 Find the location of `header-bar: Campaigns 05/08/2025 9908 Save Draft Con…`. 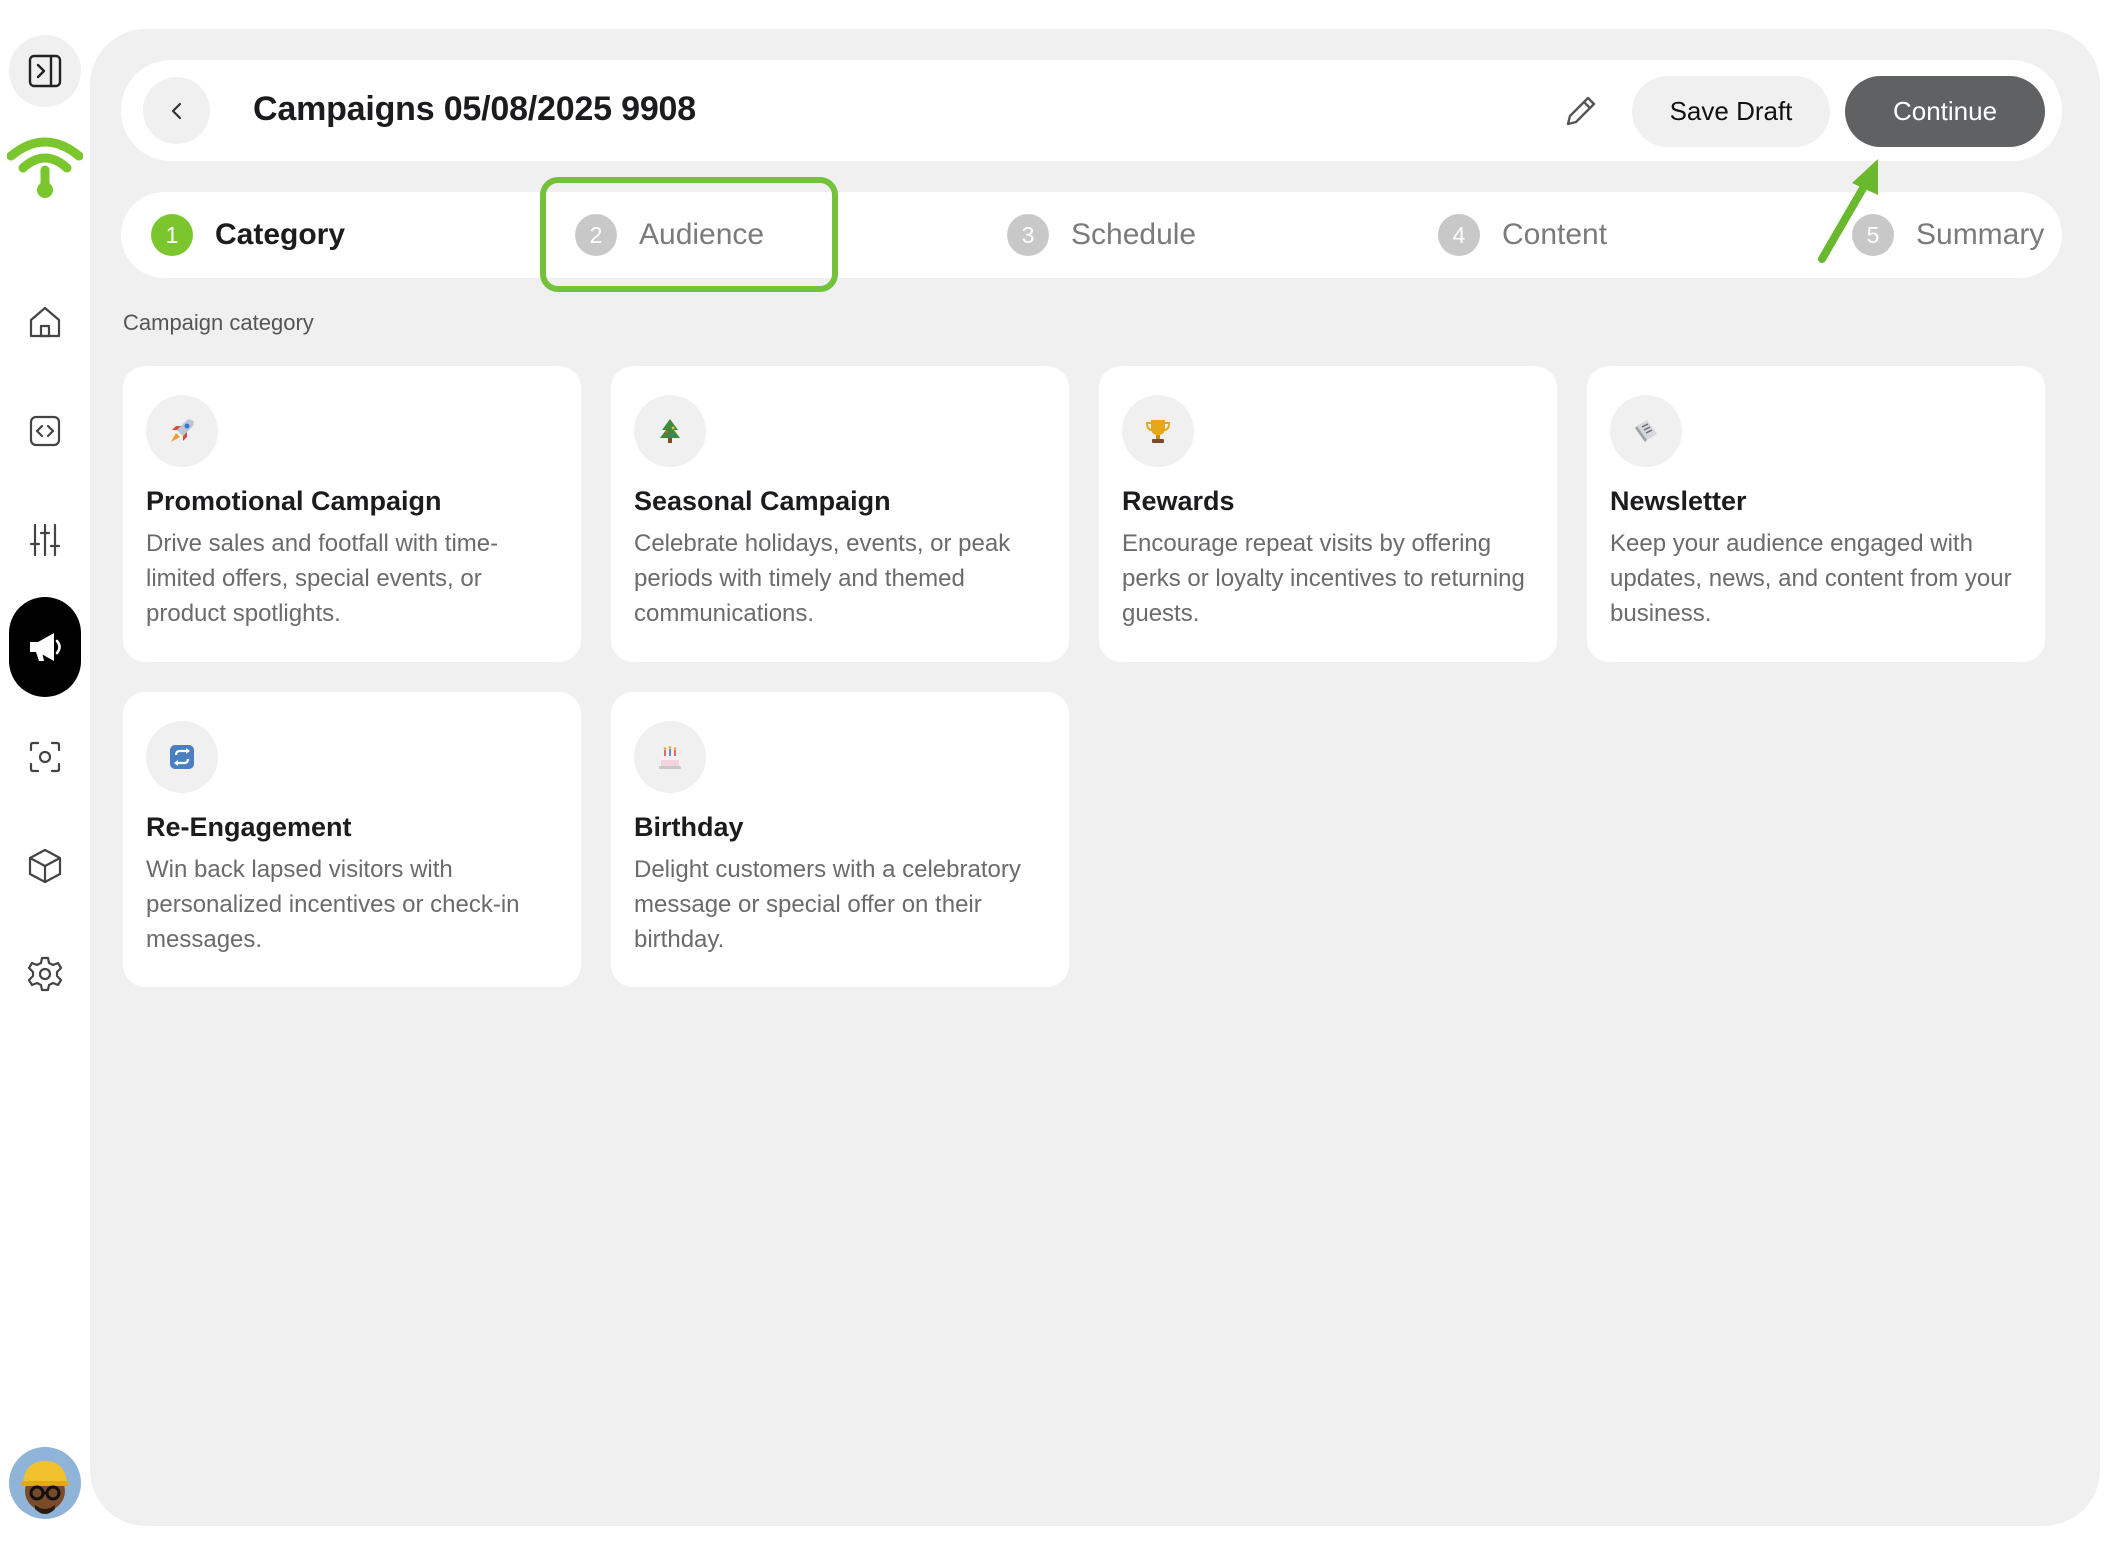

header-bar: Campaigns 05/08/2025 9908 Save Draft Con… is located at coordinates (1091, 110).